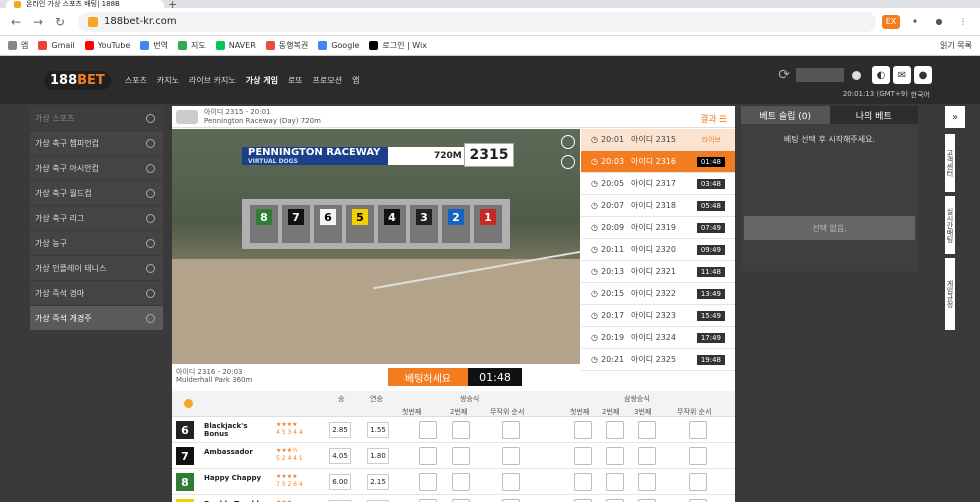 This screenshot has width=980, height=502. I want to click on play-pause-icon, so click(568, 142).